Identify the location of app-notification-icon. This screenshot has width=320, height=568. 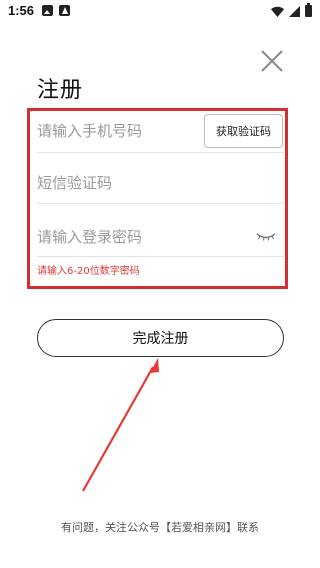
(64, 10).